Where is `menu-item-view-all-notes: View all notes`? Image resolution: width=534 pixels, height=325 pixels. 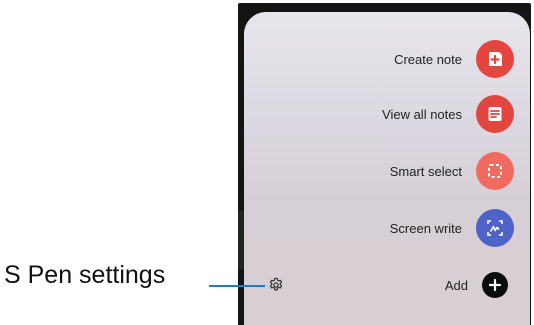
menu-item-view-all-notes: View all notes is located at coordinates (448, 114).